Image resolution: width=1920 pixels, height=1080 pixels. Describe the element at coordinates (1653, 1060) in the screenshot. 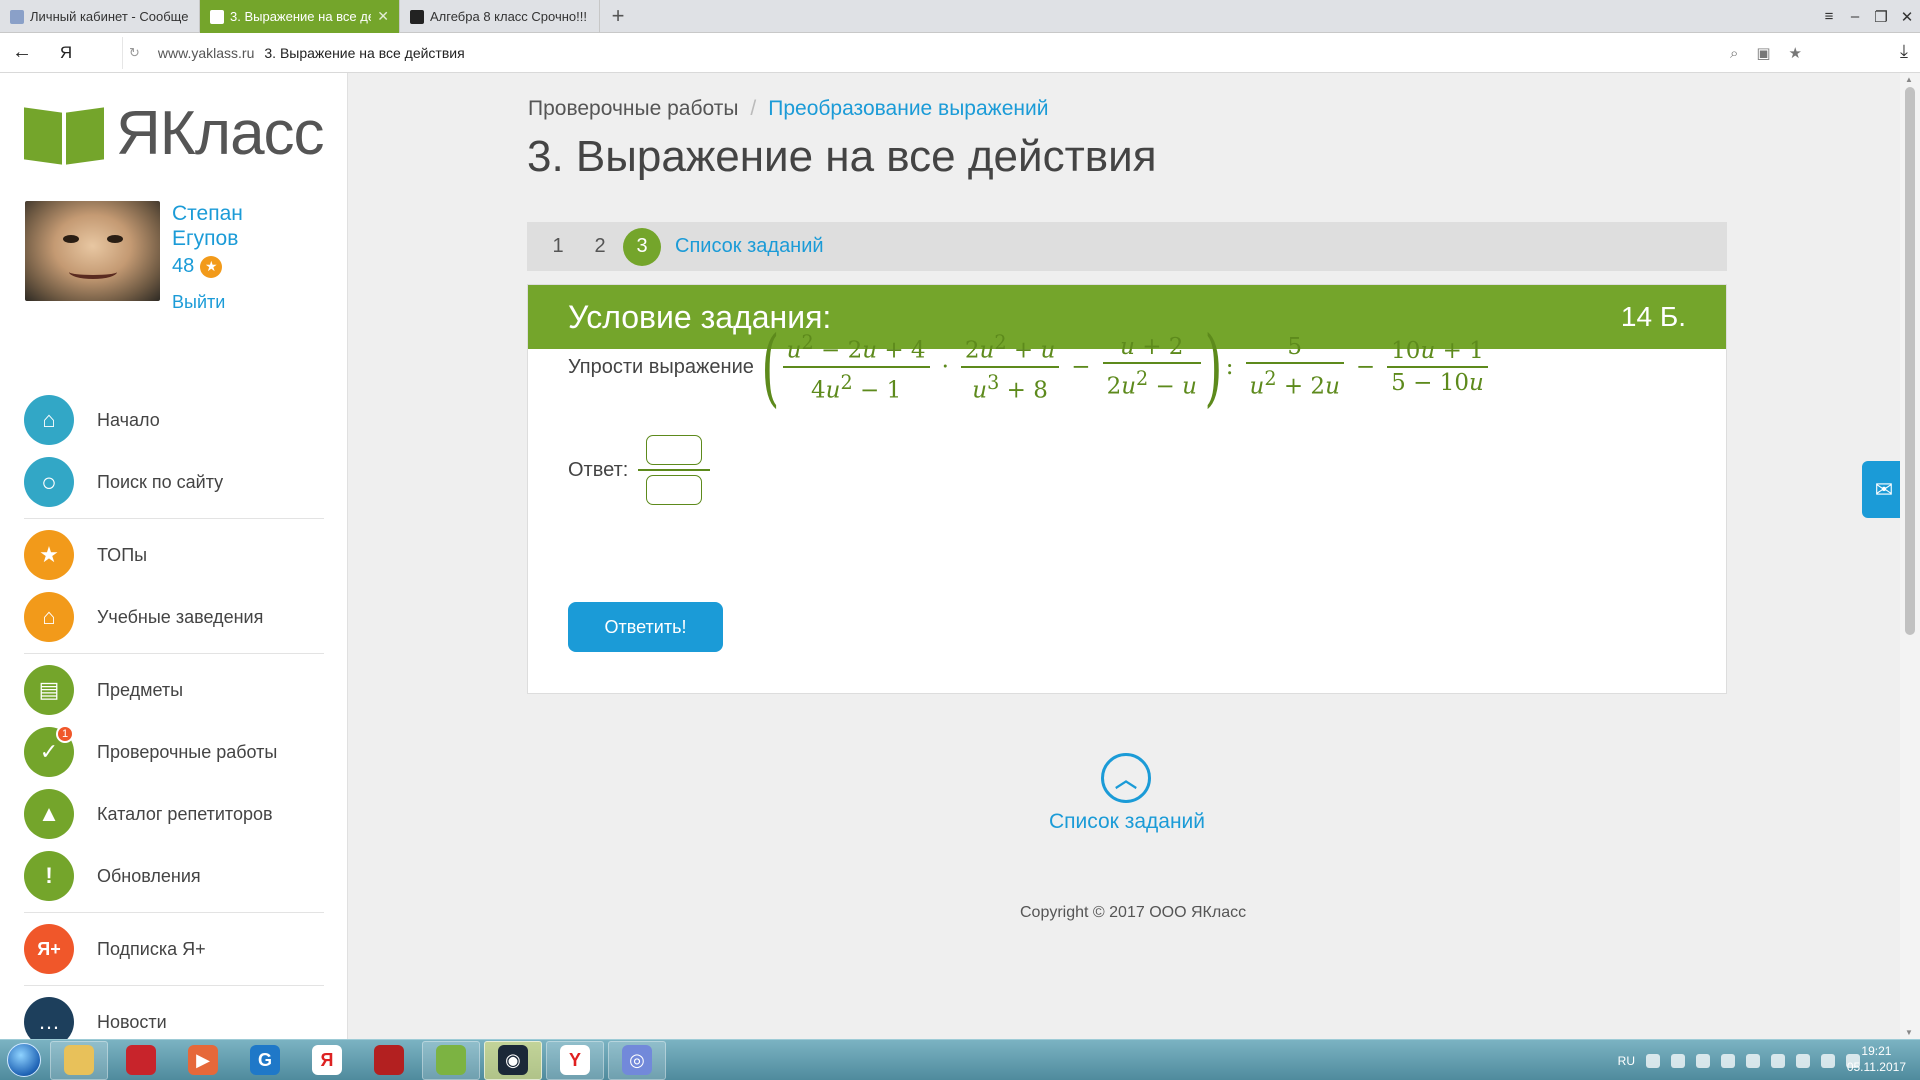

I see `help-icon` at that location.